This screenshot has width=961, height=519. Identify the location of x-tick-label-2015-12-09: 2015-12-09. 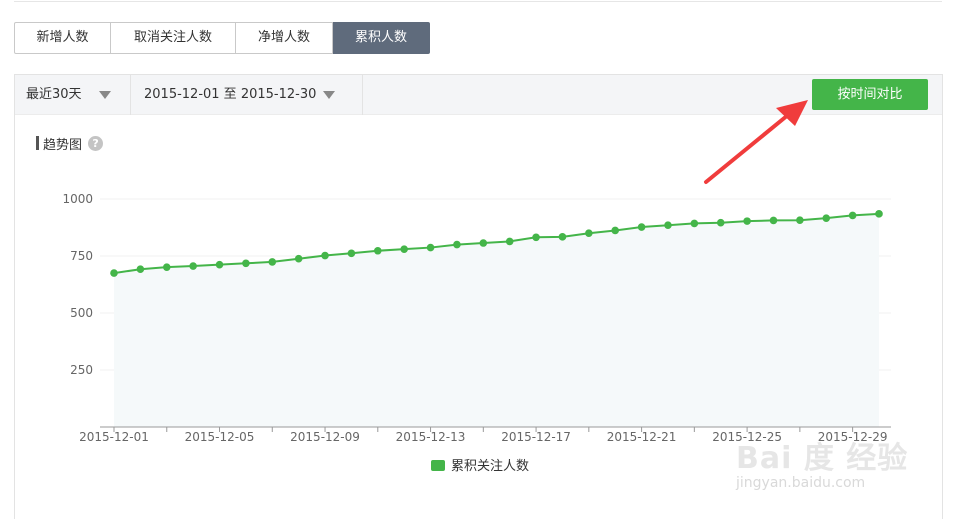
(325, 437).